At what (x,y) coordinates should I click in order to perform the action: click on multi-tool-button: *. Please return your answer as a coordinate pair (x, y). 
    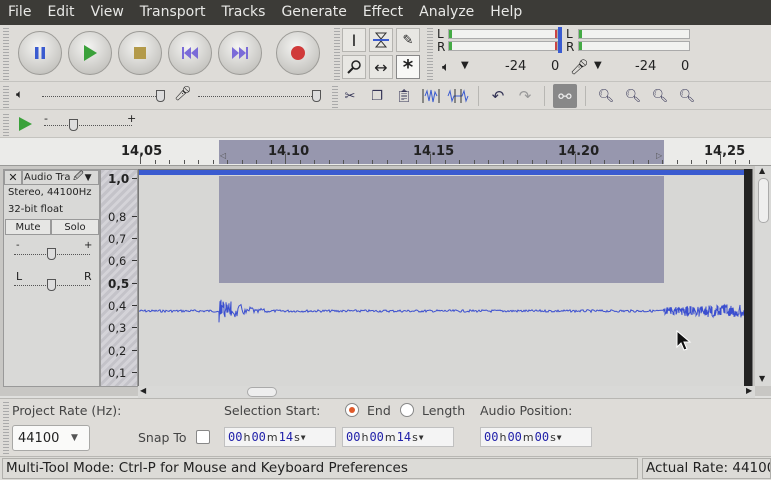
    Looking at the image, I should click on (408, 67).